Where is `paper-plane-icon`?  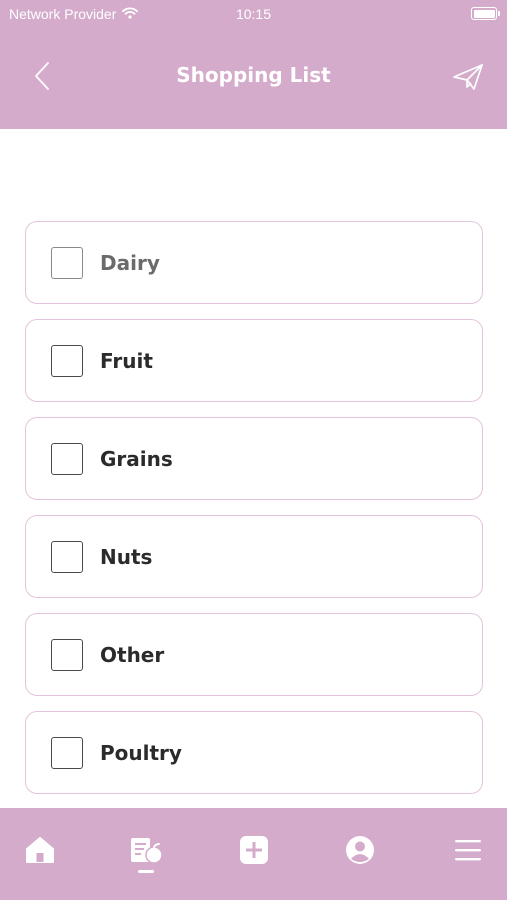
paper-plane-icon is located at coordinates (468, 79).